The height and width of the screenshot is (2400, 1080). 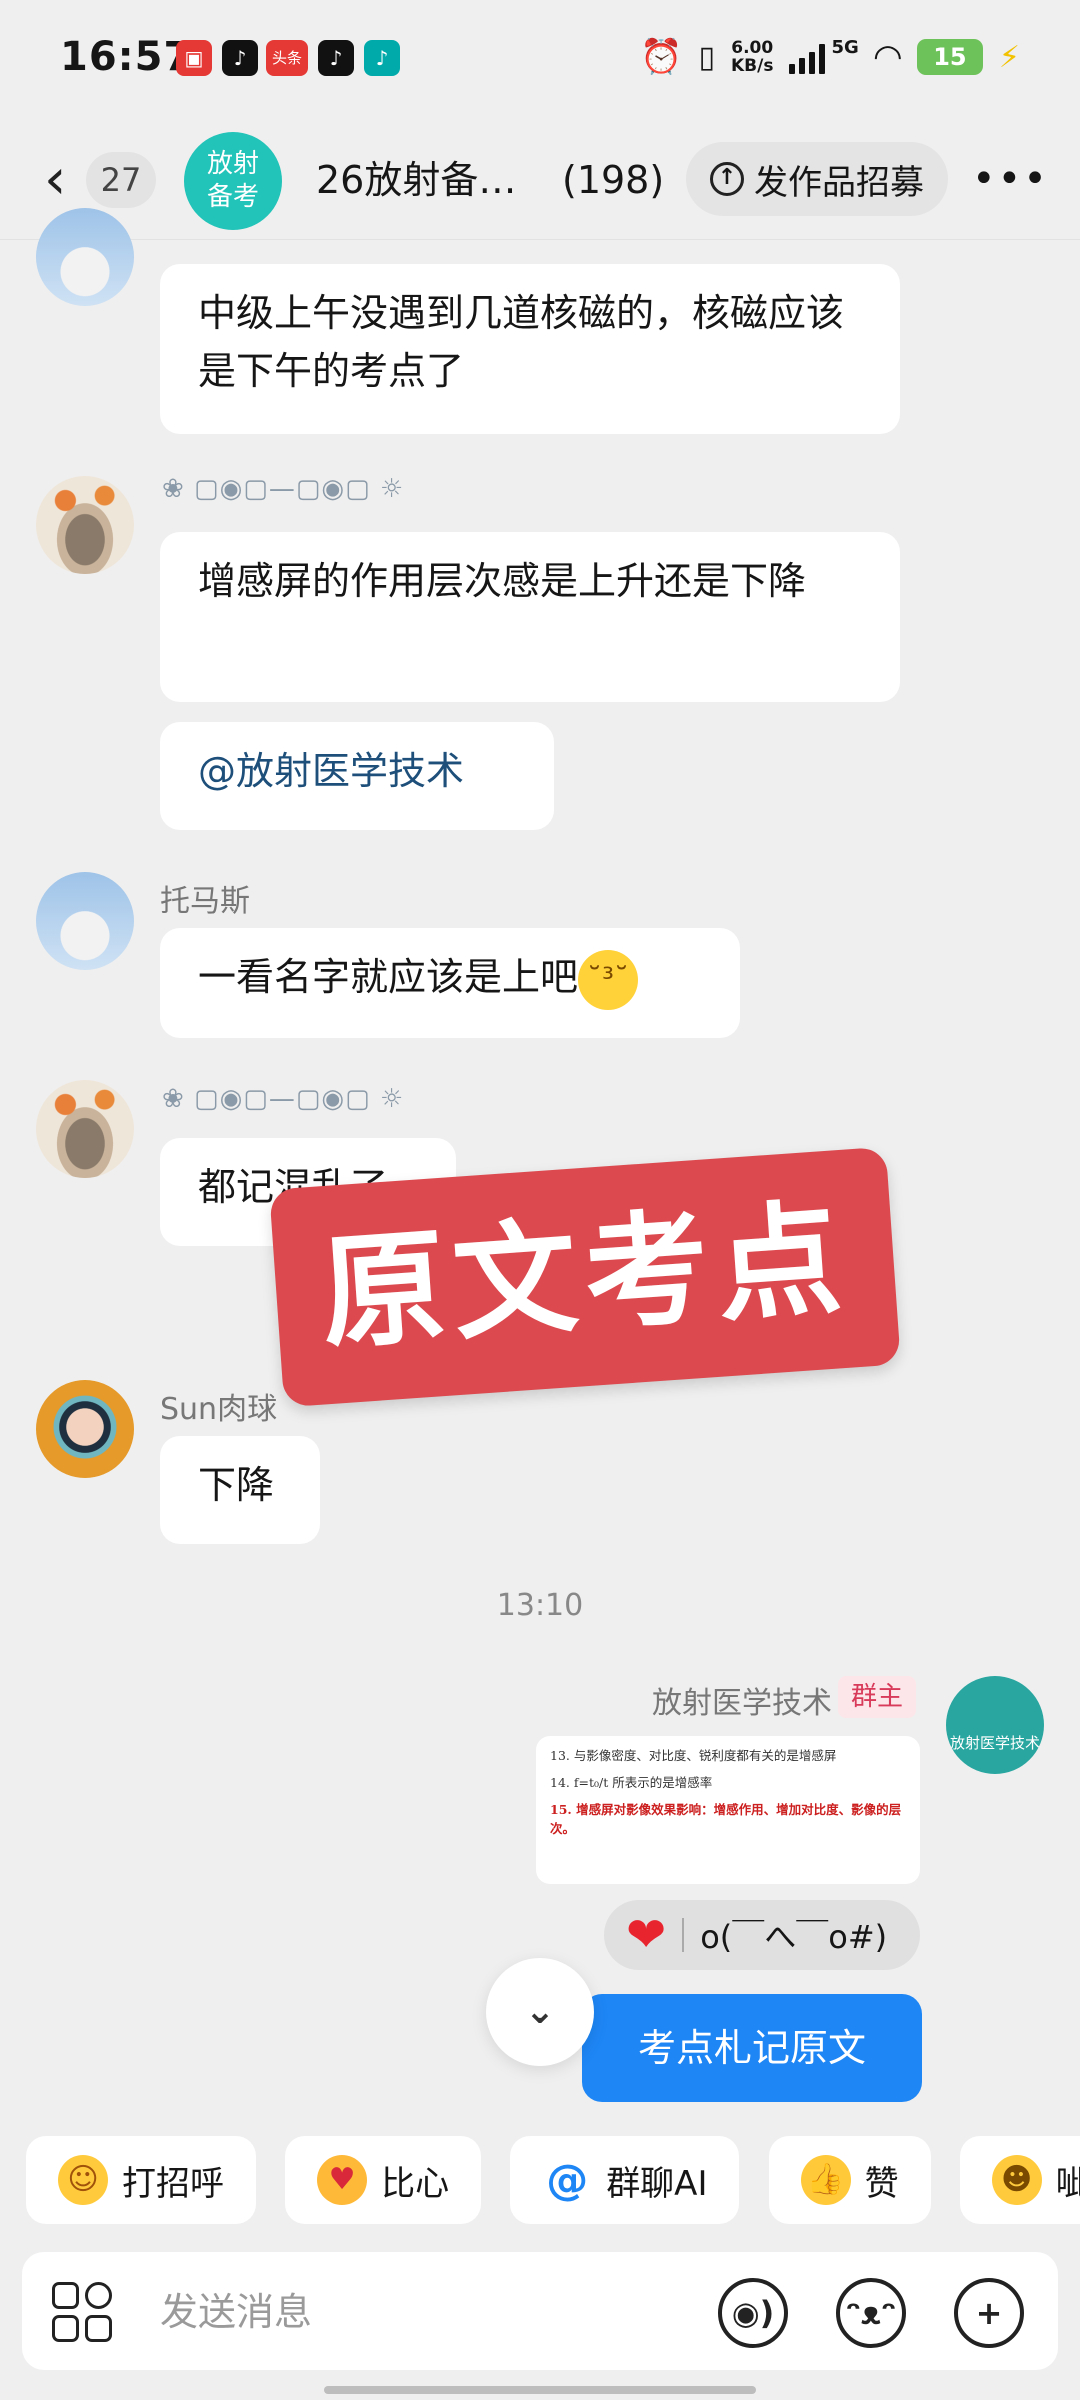 I want to click on upload-icon: ↑, so click(x=727, y=179).